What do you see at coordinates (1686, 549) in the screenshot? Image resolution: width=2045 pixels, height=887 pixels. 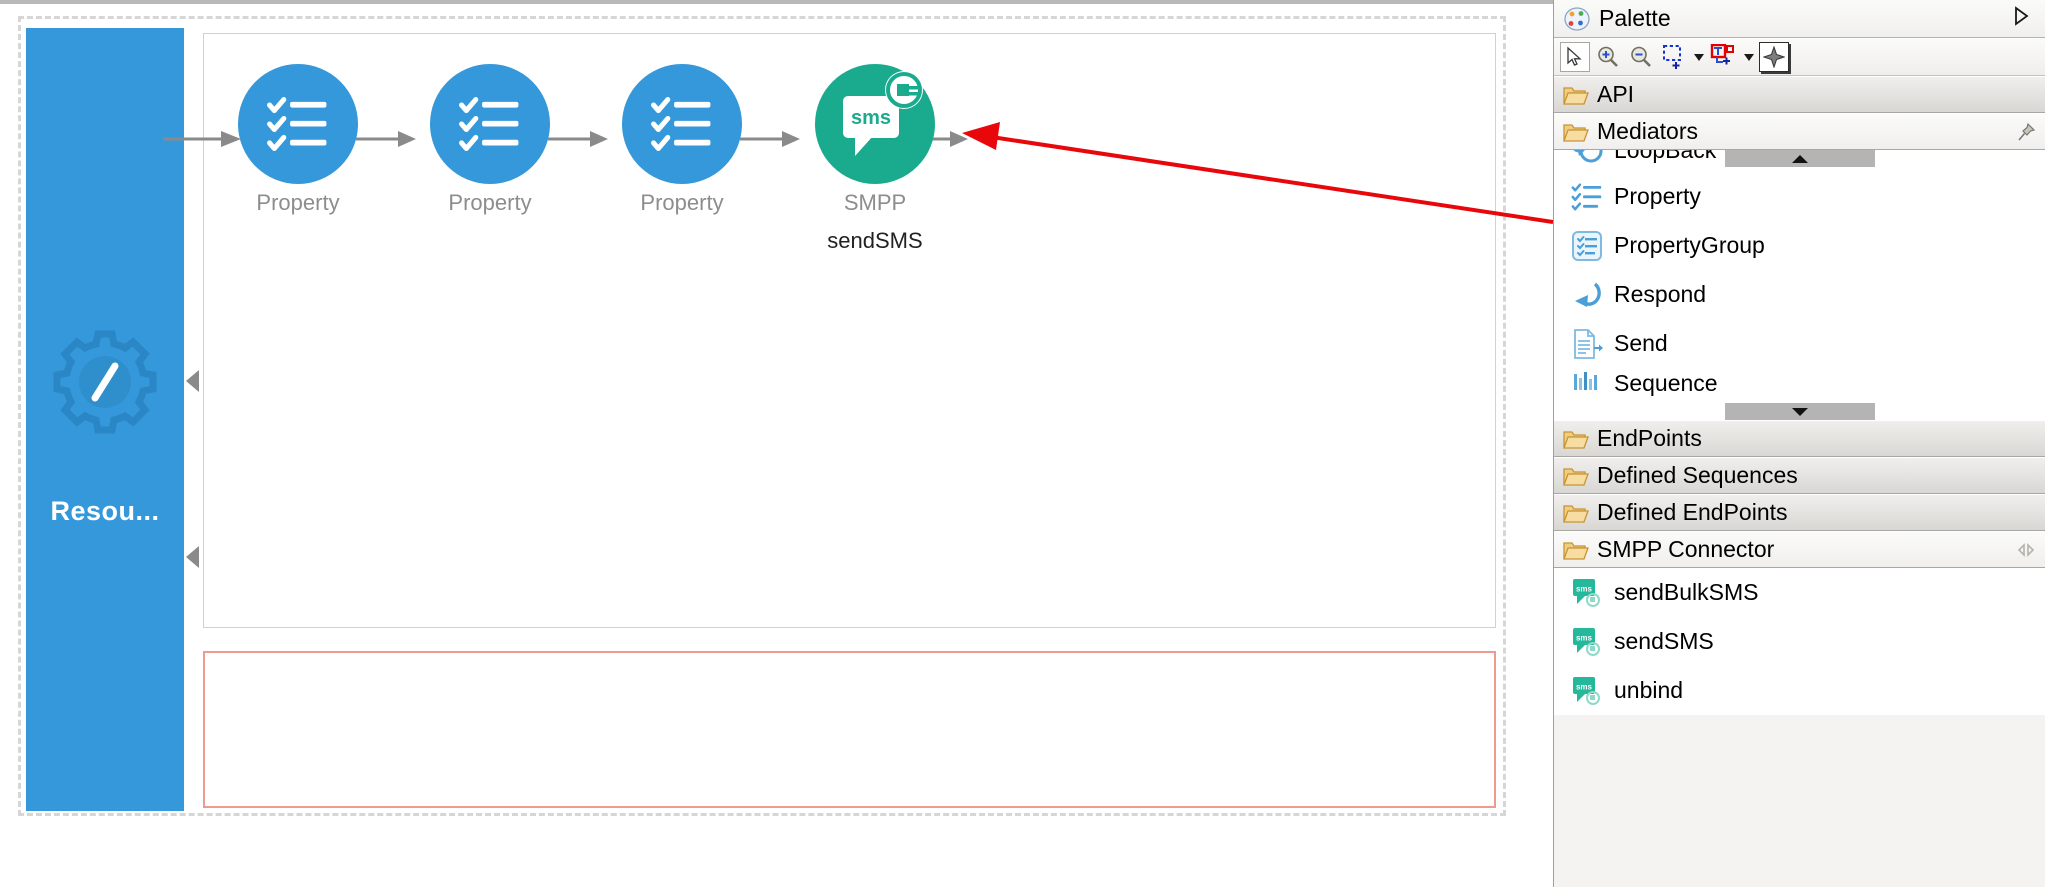 I see `drawer-label: SMPP Connector` at bounding box center [1686, 549].